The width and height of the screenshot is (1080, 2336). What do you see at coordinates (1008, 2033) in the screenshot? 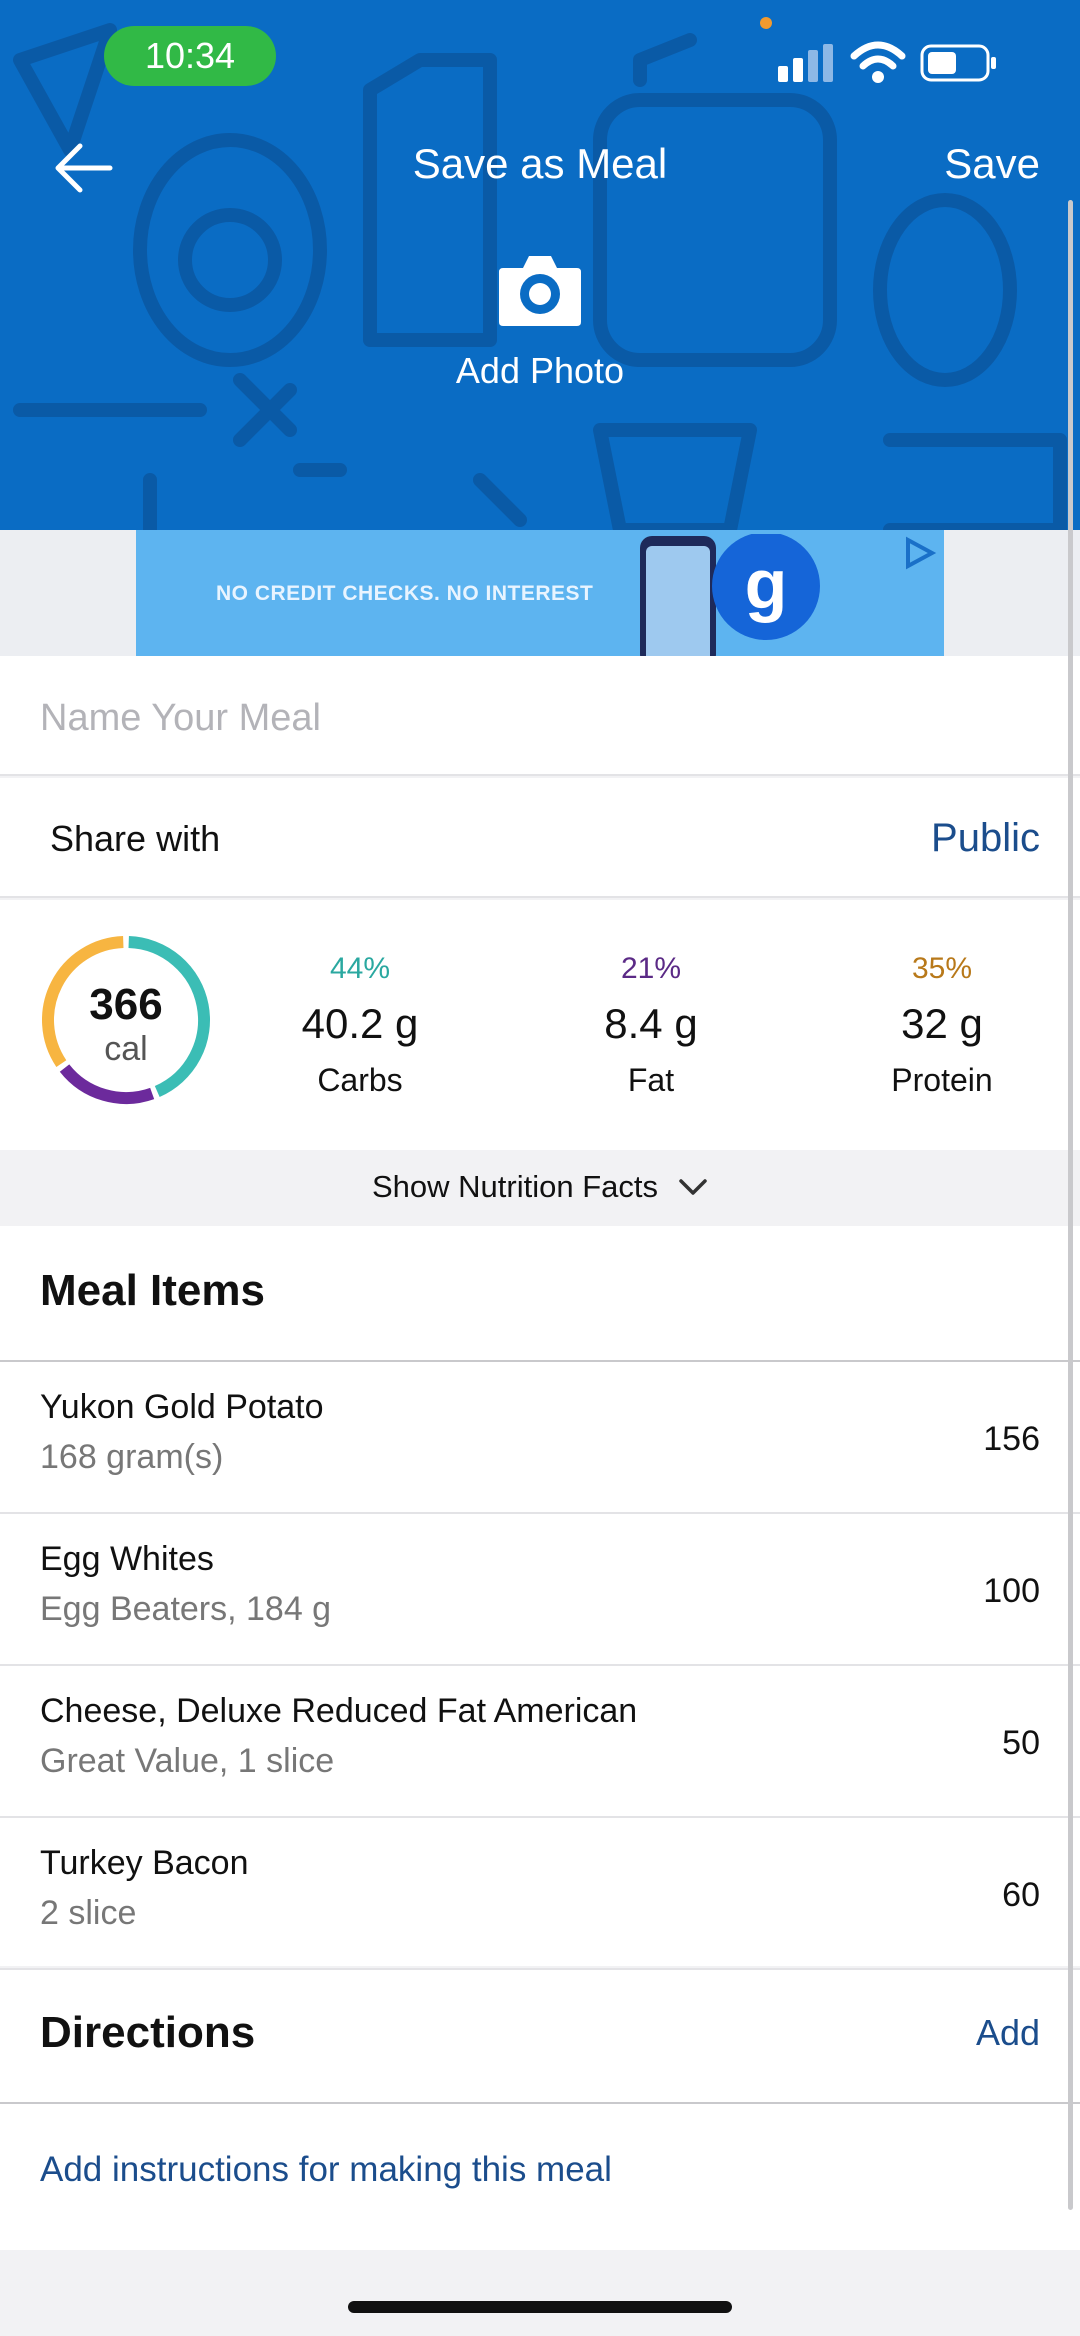
I see `directions-add-button: Add` at bounding box center [1008, 2033].